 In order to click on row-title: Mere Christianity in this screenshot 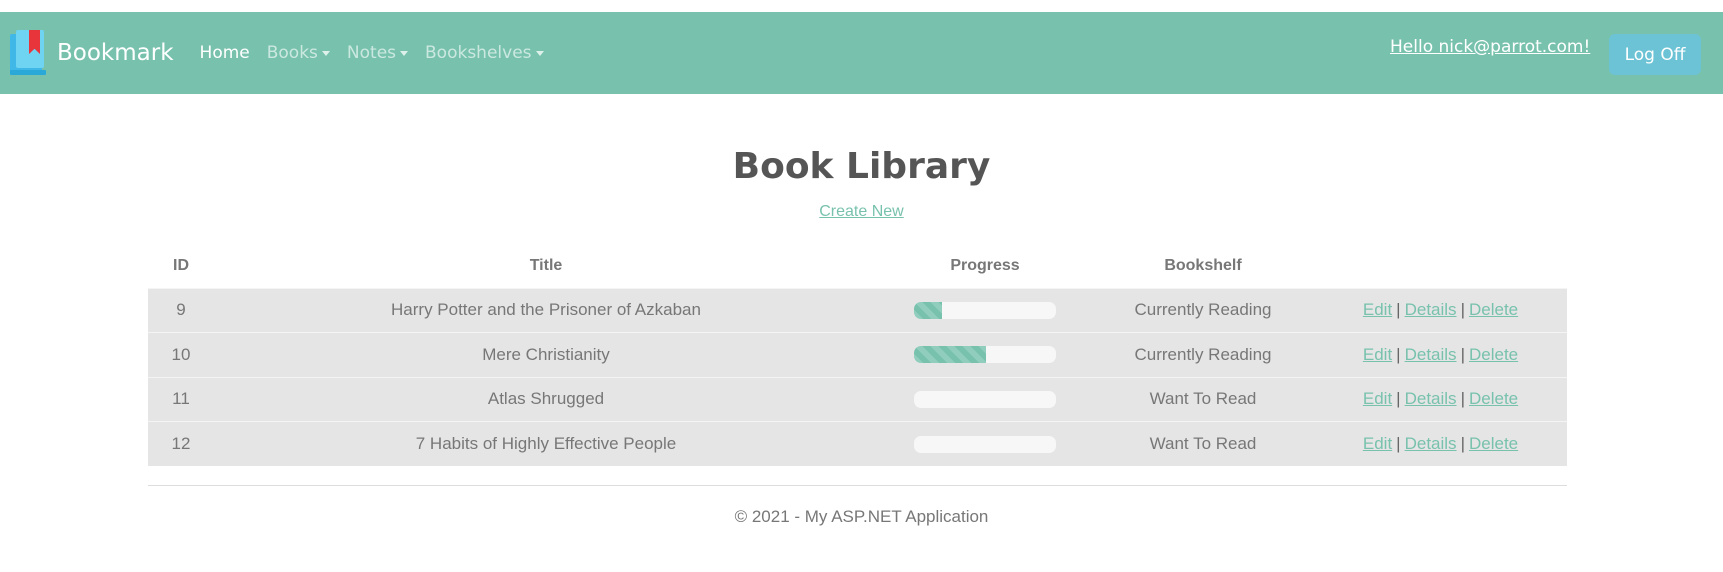, I will do `click(546, 354)`.